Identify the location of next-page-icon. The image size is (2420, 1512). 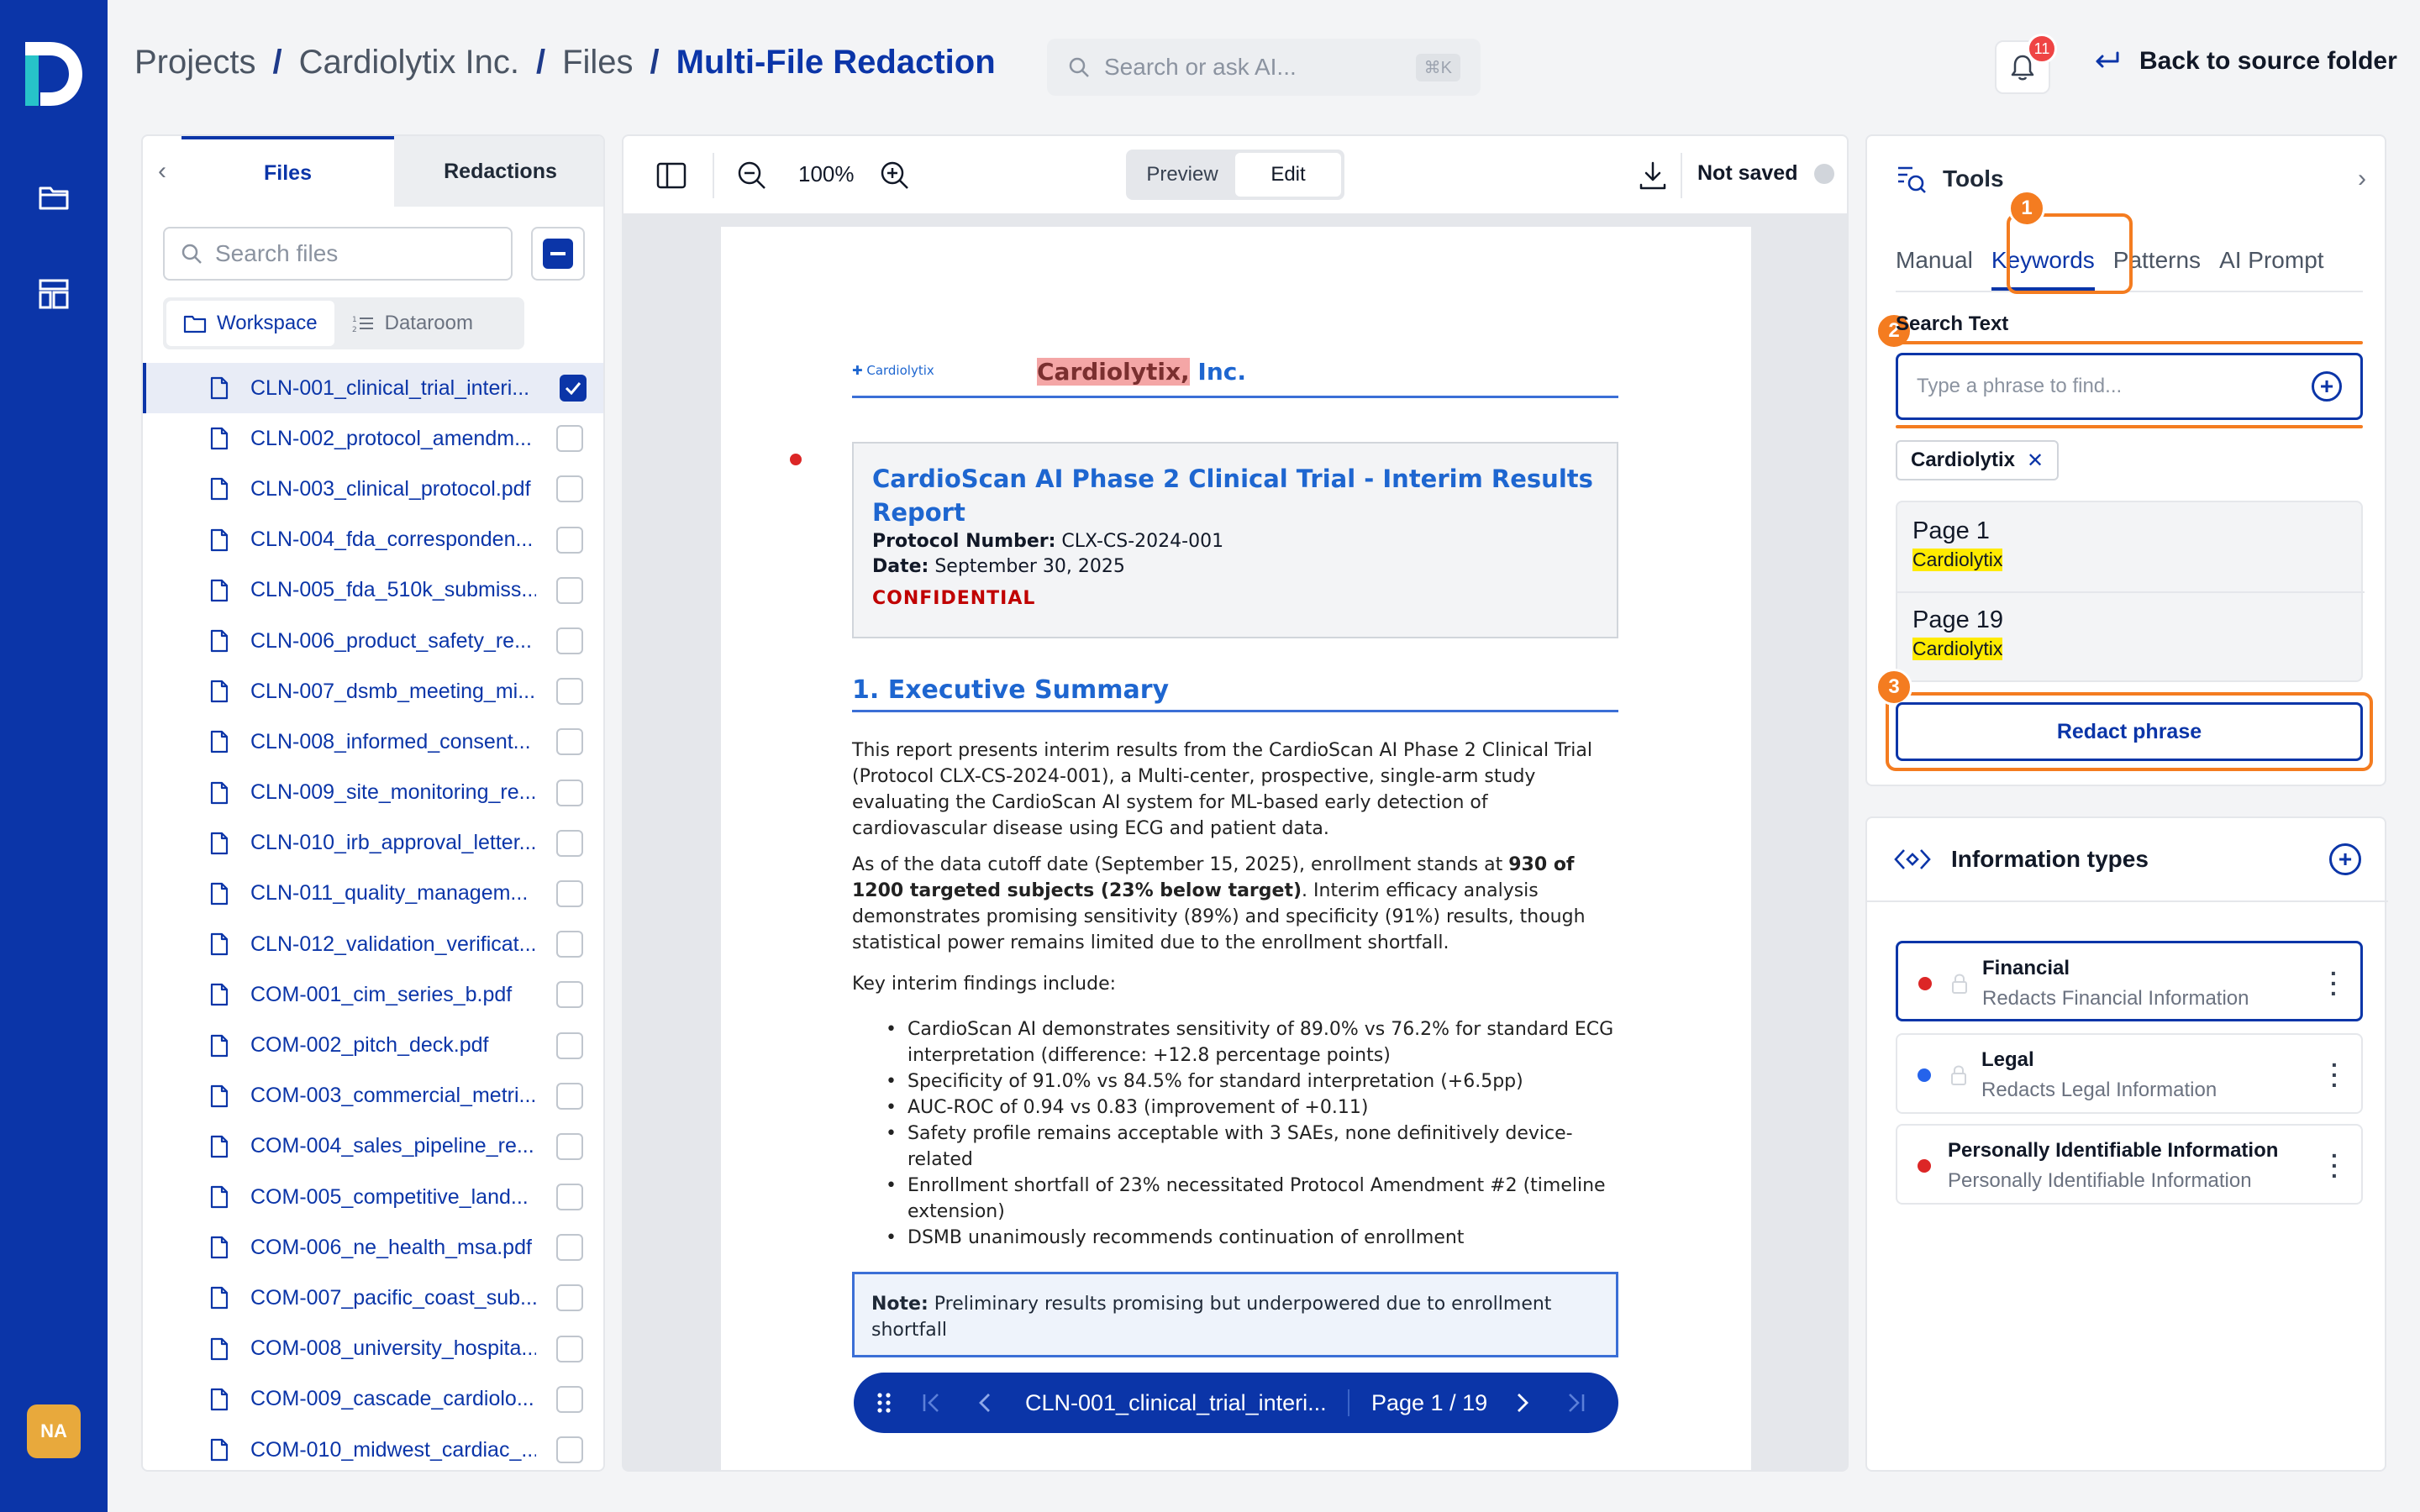
(1523, 1403).